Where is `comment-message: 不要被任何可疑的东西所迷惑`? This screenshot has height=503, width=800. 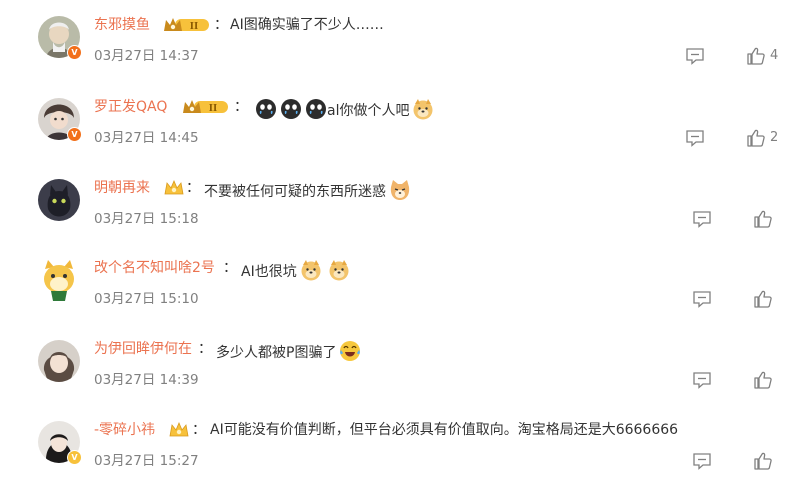 comment-message: 不要被任何可疑的东西所迷惑 is located at coordinates (295, 192).